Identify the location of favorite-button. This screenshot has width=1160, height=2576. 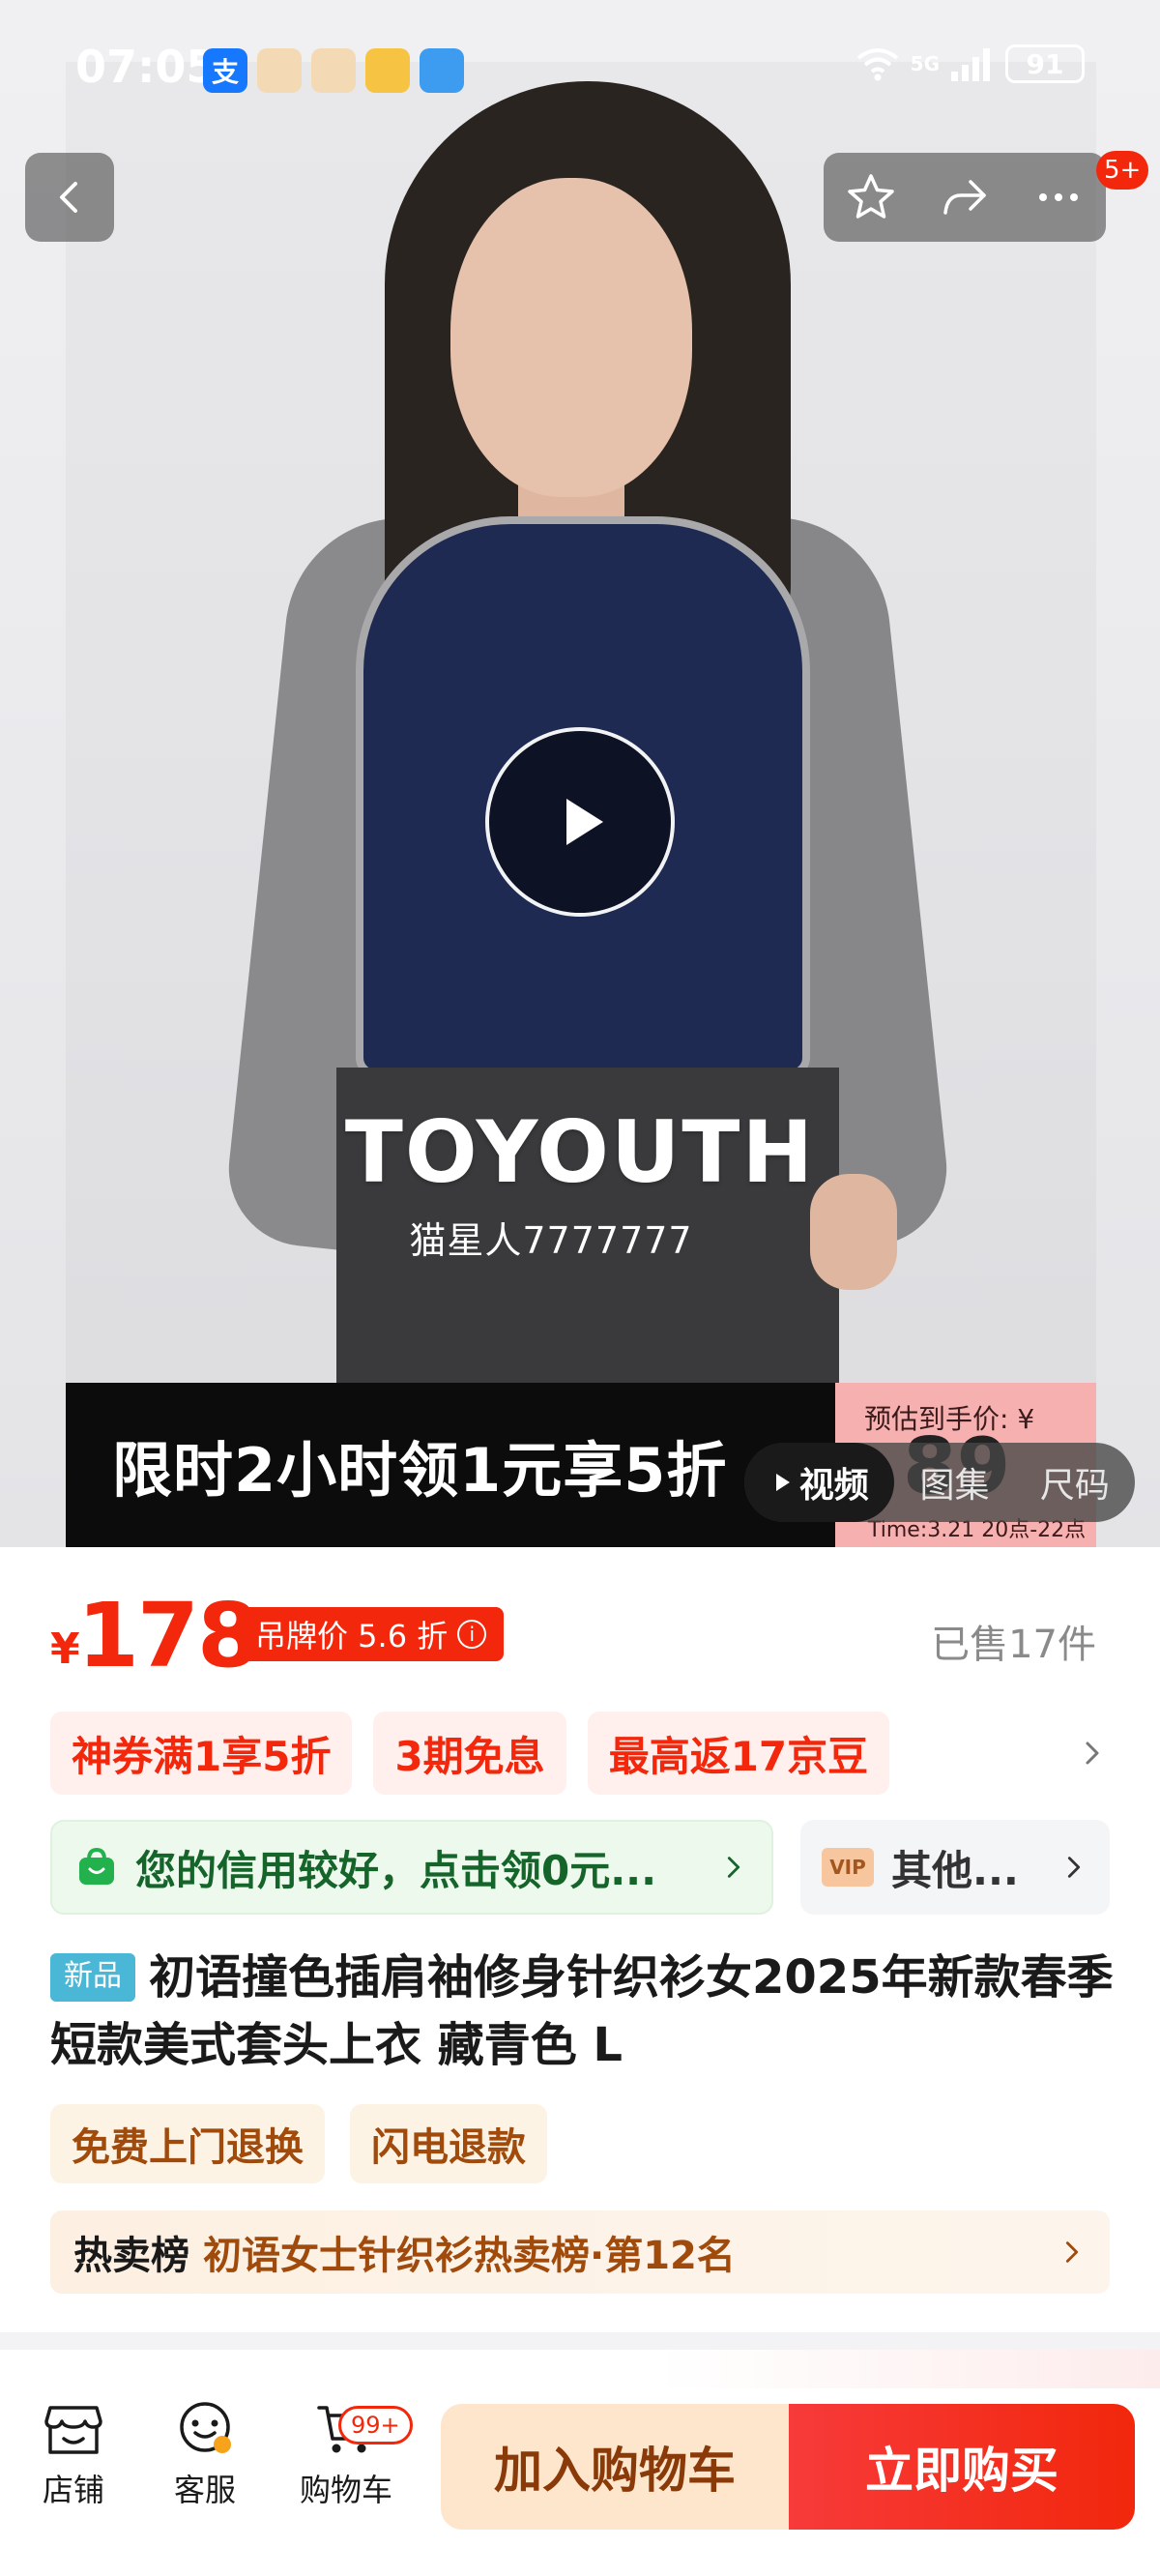
(871, 197).